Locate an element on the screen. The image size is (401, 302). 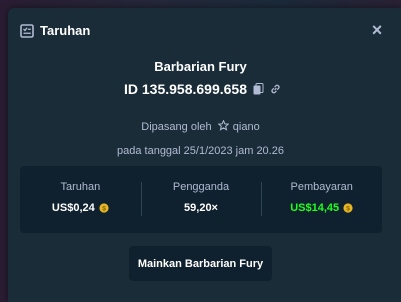
copy-icon is located at coordinates (258, 89).